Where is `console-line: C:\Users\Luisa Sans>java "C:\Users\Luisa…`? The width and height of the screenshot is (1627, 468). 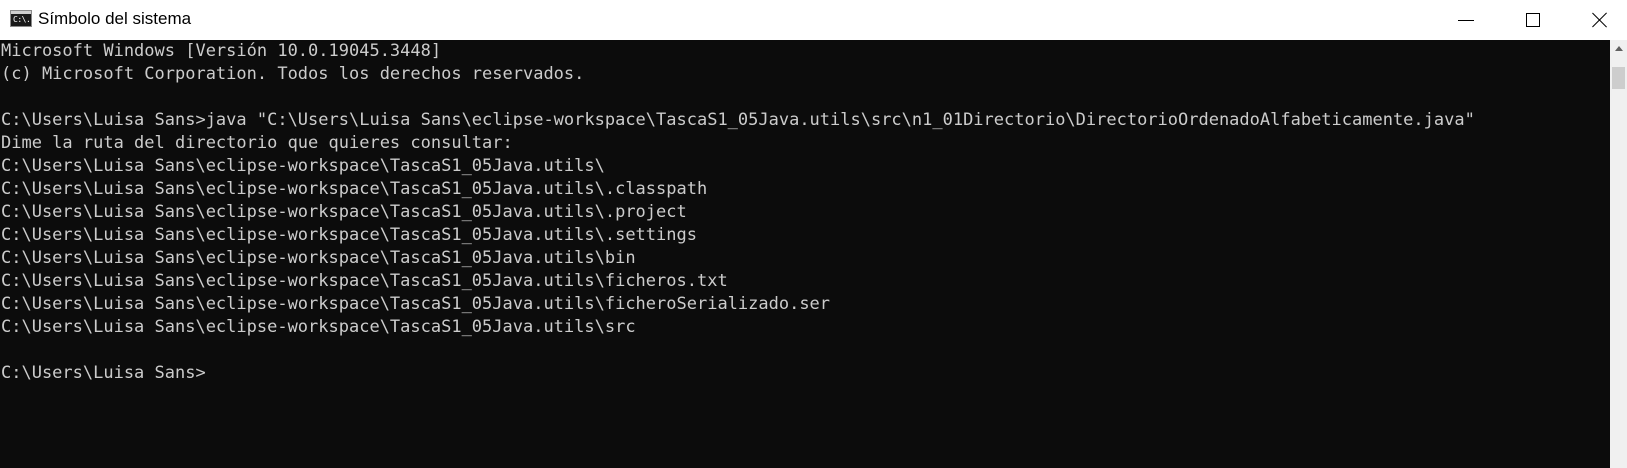
console-line: C:\Users\Luisa Sans>java "C:\Users\Luisa… is located at coordinates (738, 120).